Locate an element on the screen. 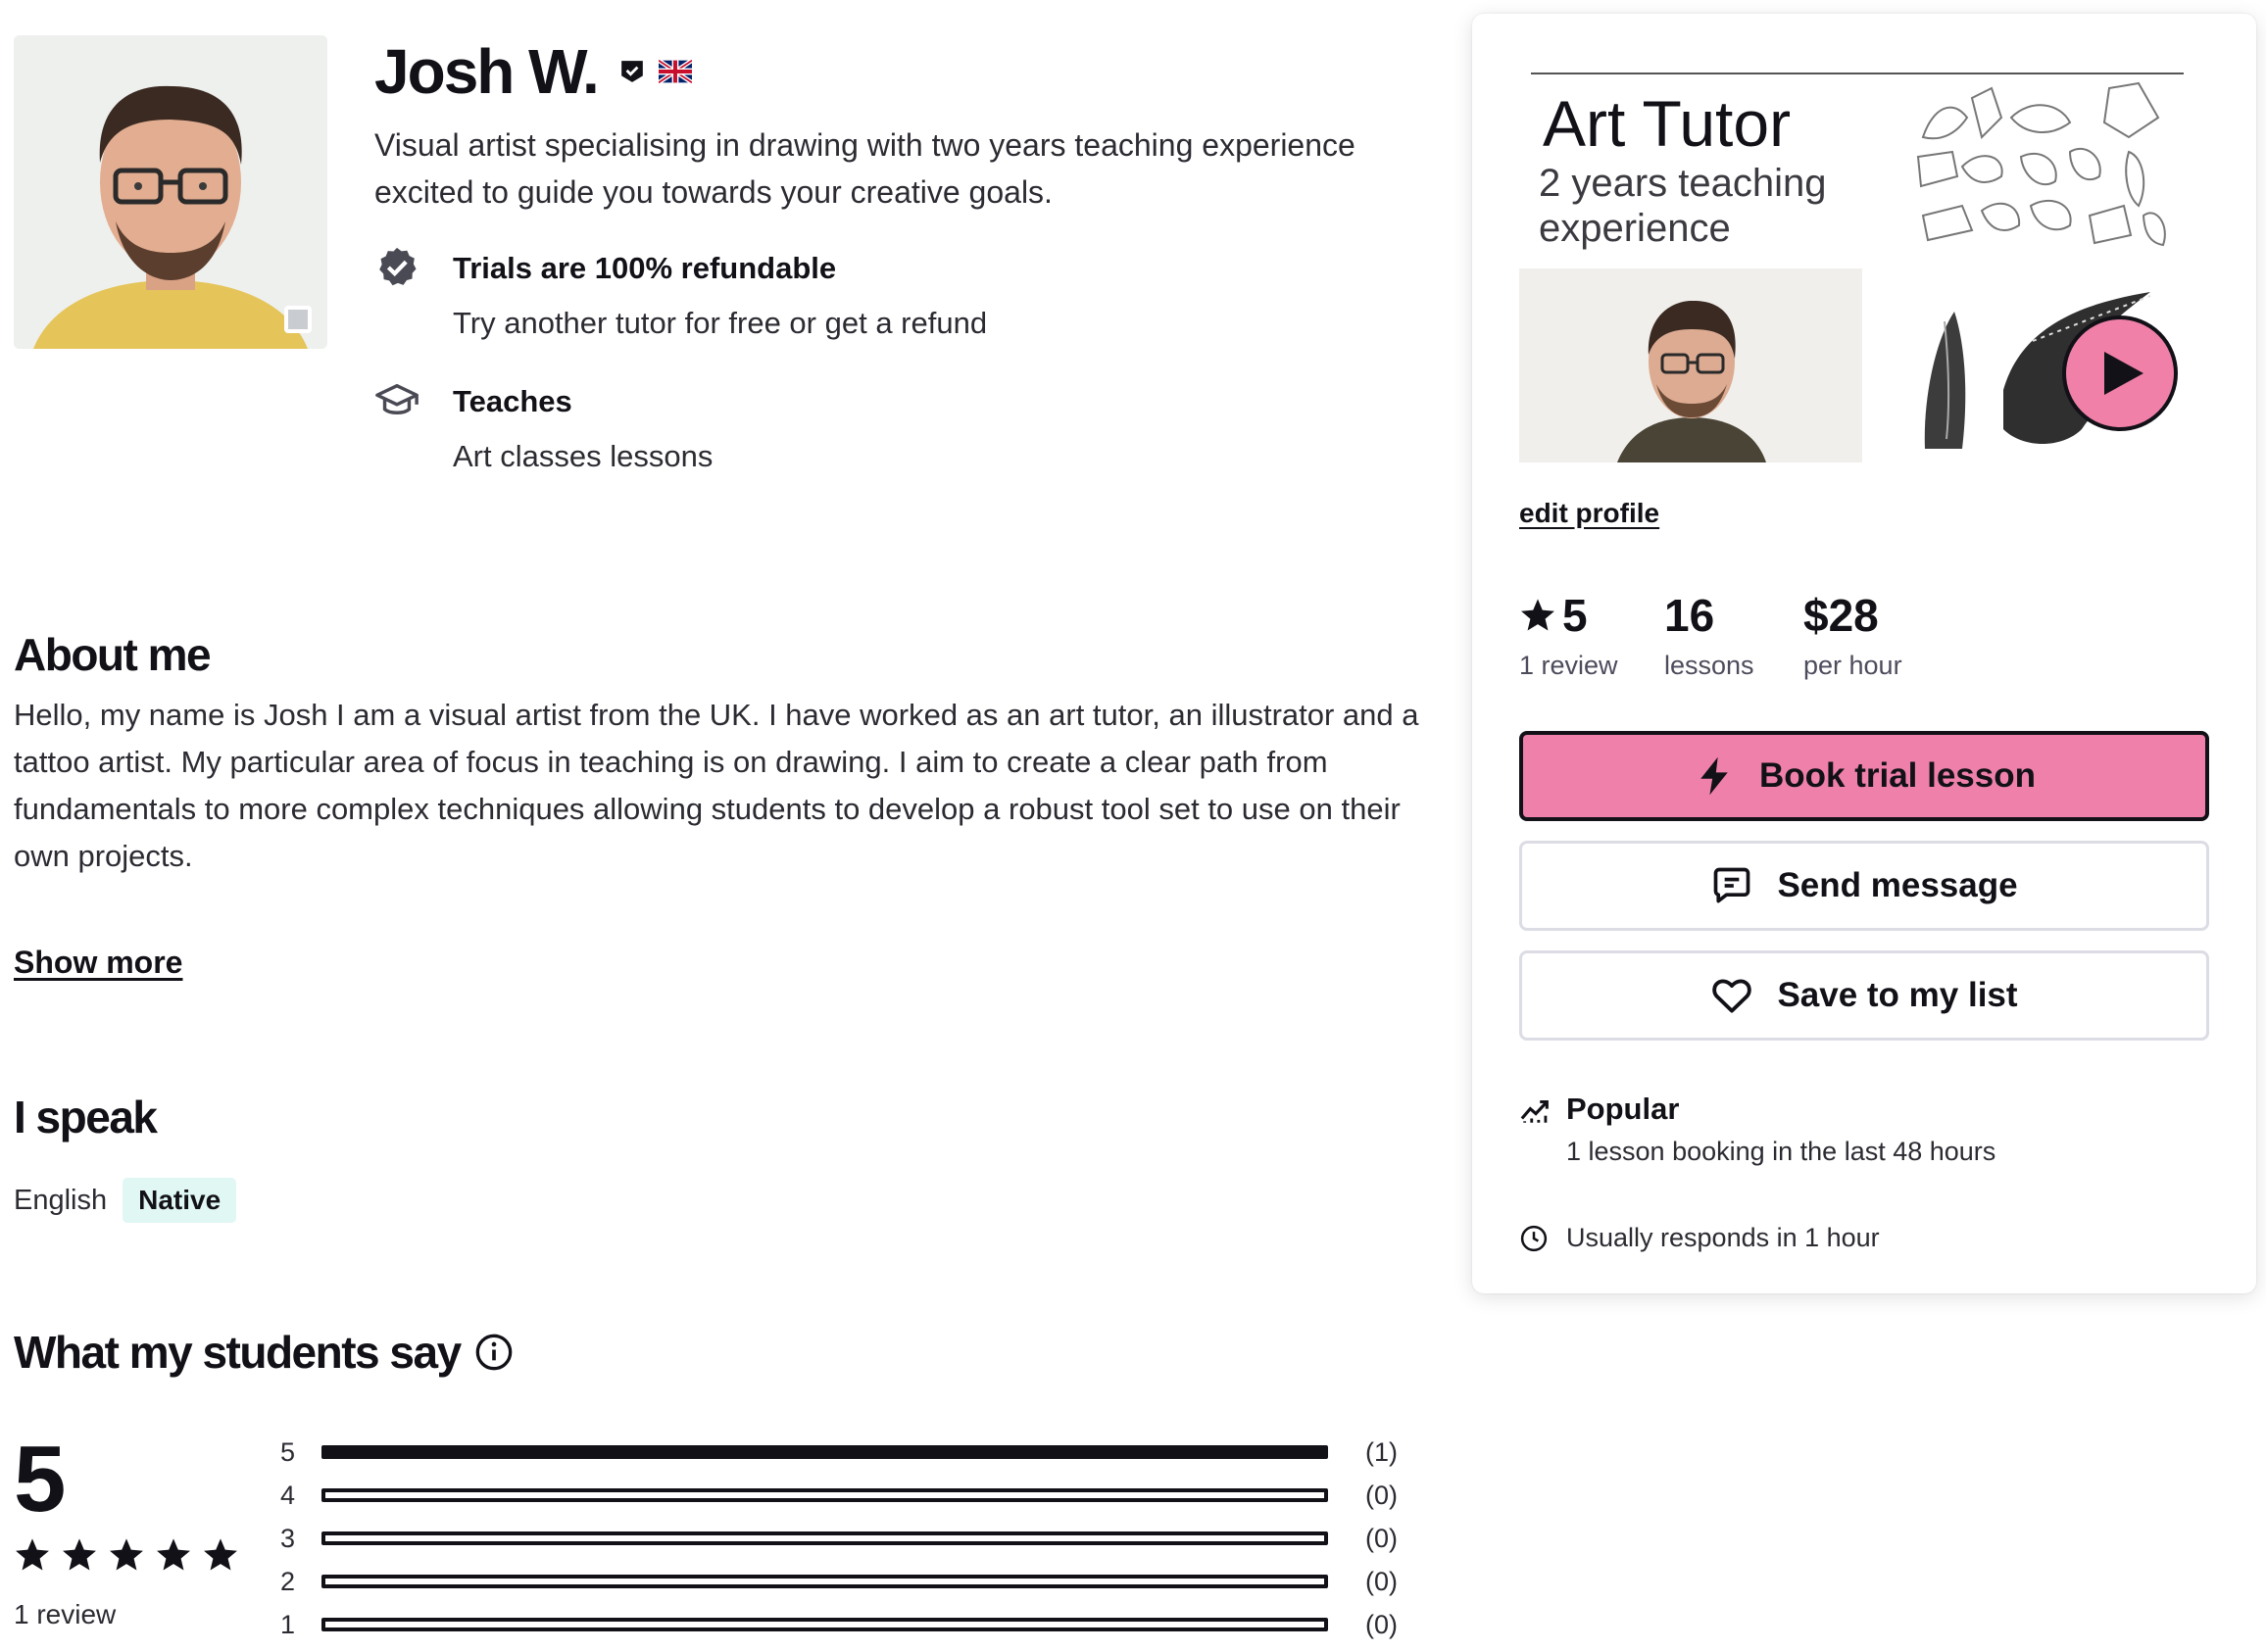 This screenshot has height=1652, width=2266. rating-bar-row: 2 (0) is located at coordinates (839, 1581).